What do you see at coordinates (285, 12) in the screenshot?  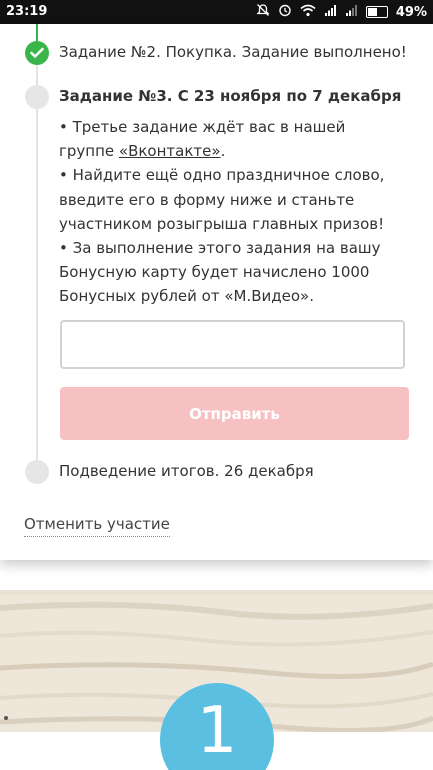 I see `alarm-icon` at bounding box center [285, 12].